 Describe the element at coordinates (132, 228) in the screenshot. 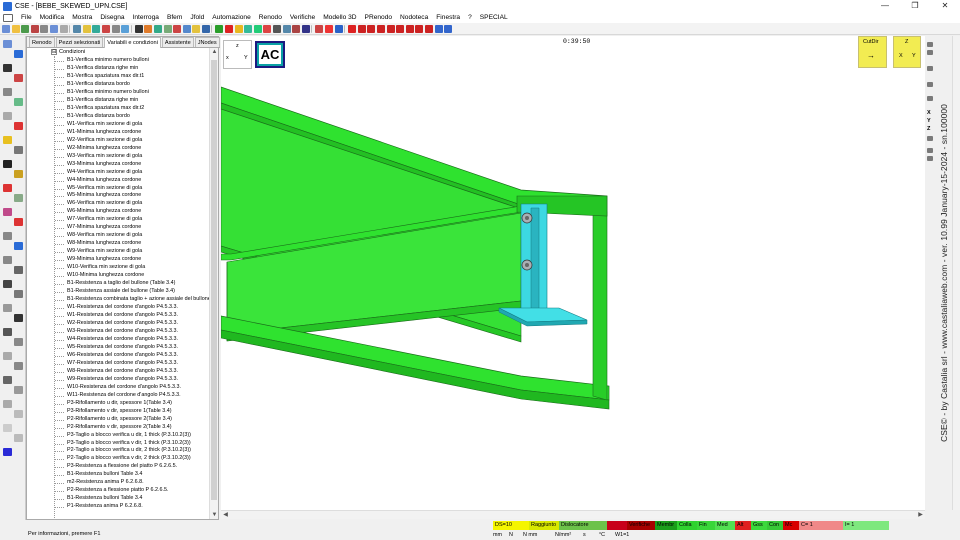

I see `condition-item: W7-Minima lunghezza cordone` at that location.